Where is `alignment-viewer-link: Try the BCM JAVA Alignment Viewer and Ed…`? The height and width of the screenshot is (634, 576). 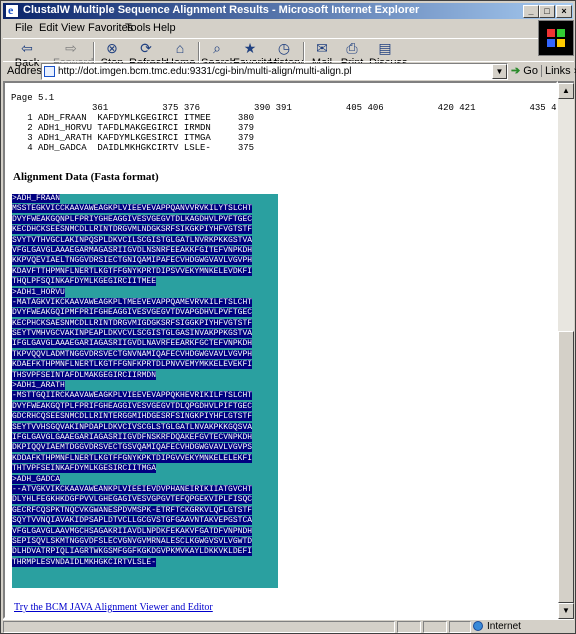
alignment-viewer-link: Try the BCM JAVA Alignment Viewer and Ed… is located at coordinates (113, 607).